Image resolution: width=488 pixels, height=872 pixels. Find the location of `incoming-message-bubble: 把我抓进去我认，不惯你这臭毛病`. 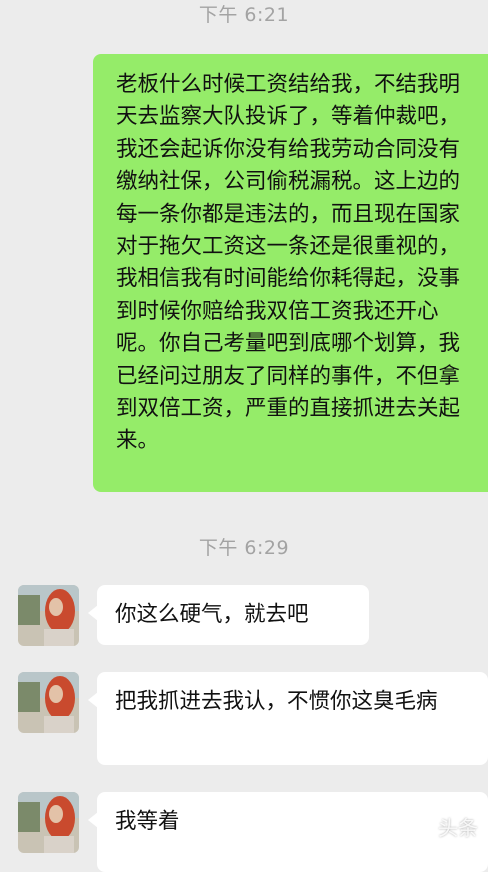

incoming-message-bubble: 把我抓进去我认，不惯你这臭毛病 is located at coordinates (288, 718).